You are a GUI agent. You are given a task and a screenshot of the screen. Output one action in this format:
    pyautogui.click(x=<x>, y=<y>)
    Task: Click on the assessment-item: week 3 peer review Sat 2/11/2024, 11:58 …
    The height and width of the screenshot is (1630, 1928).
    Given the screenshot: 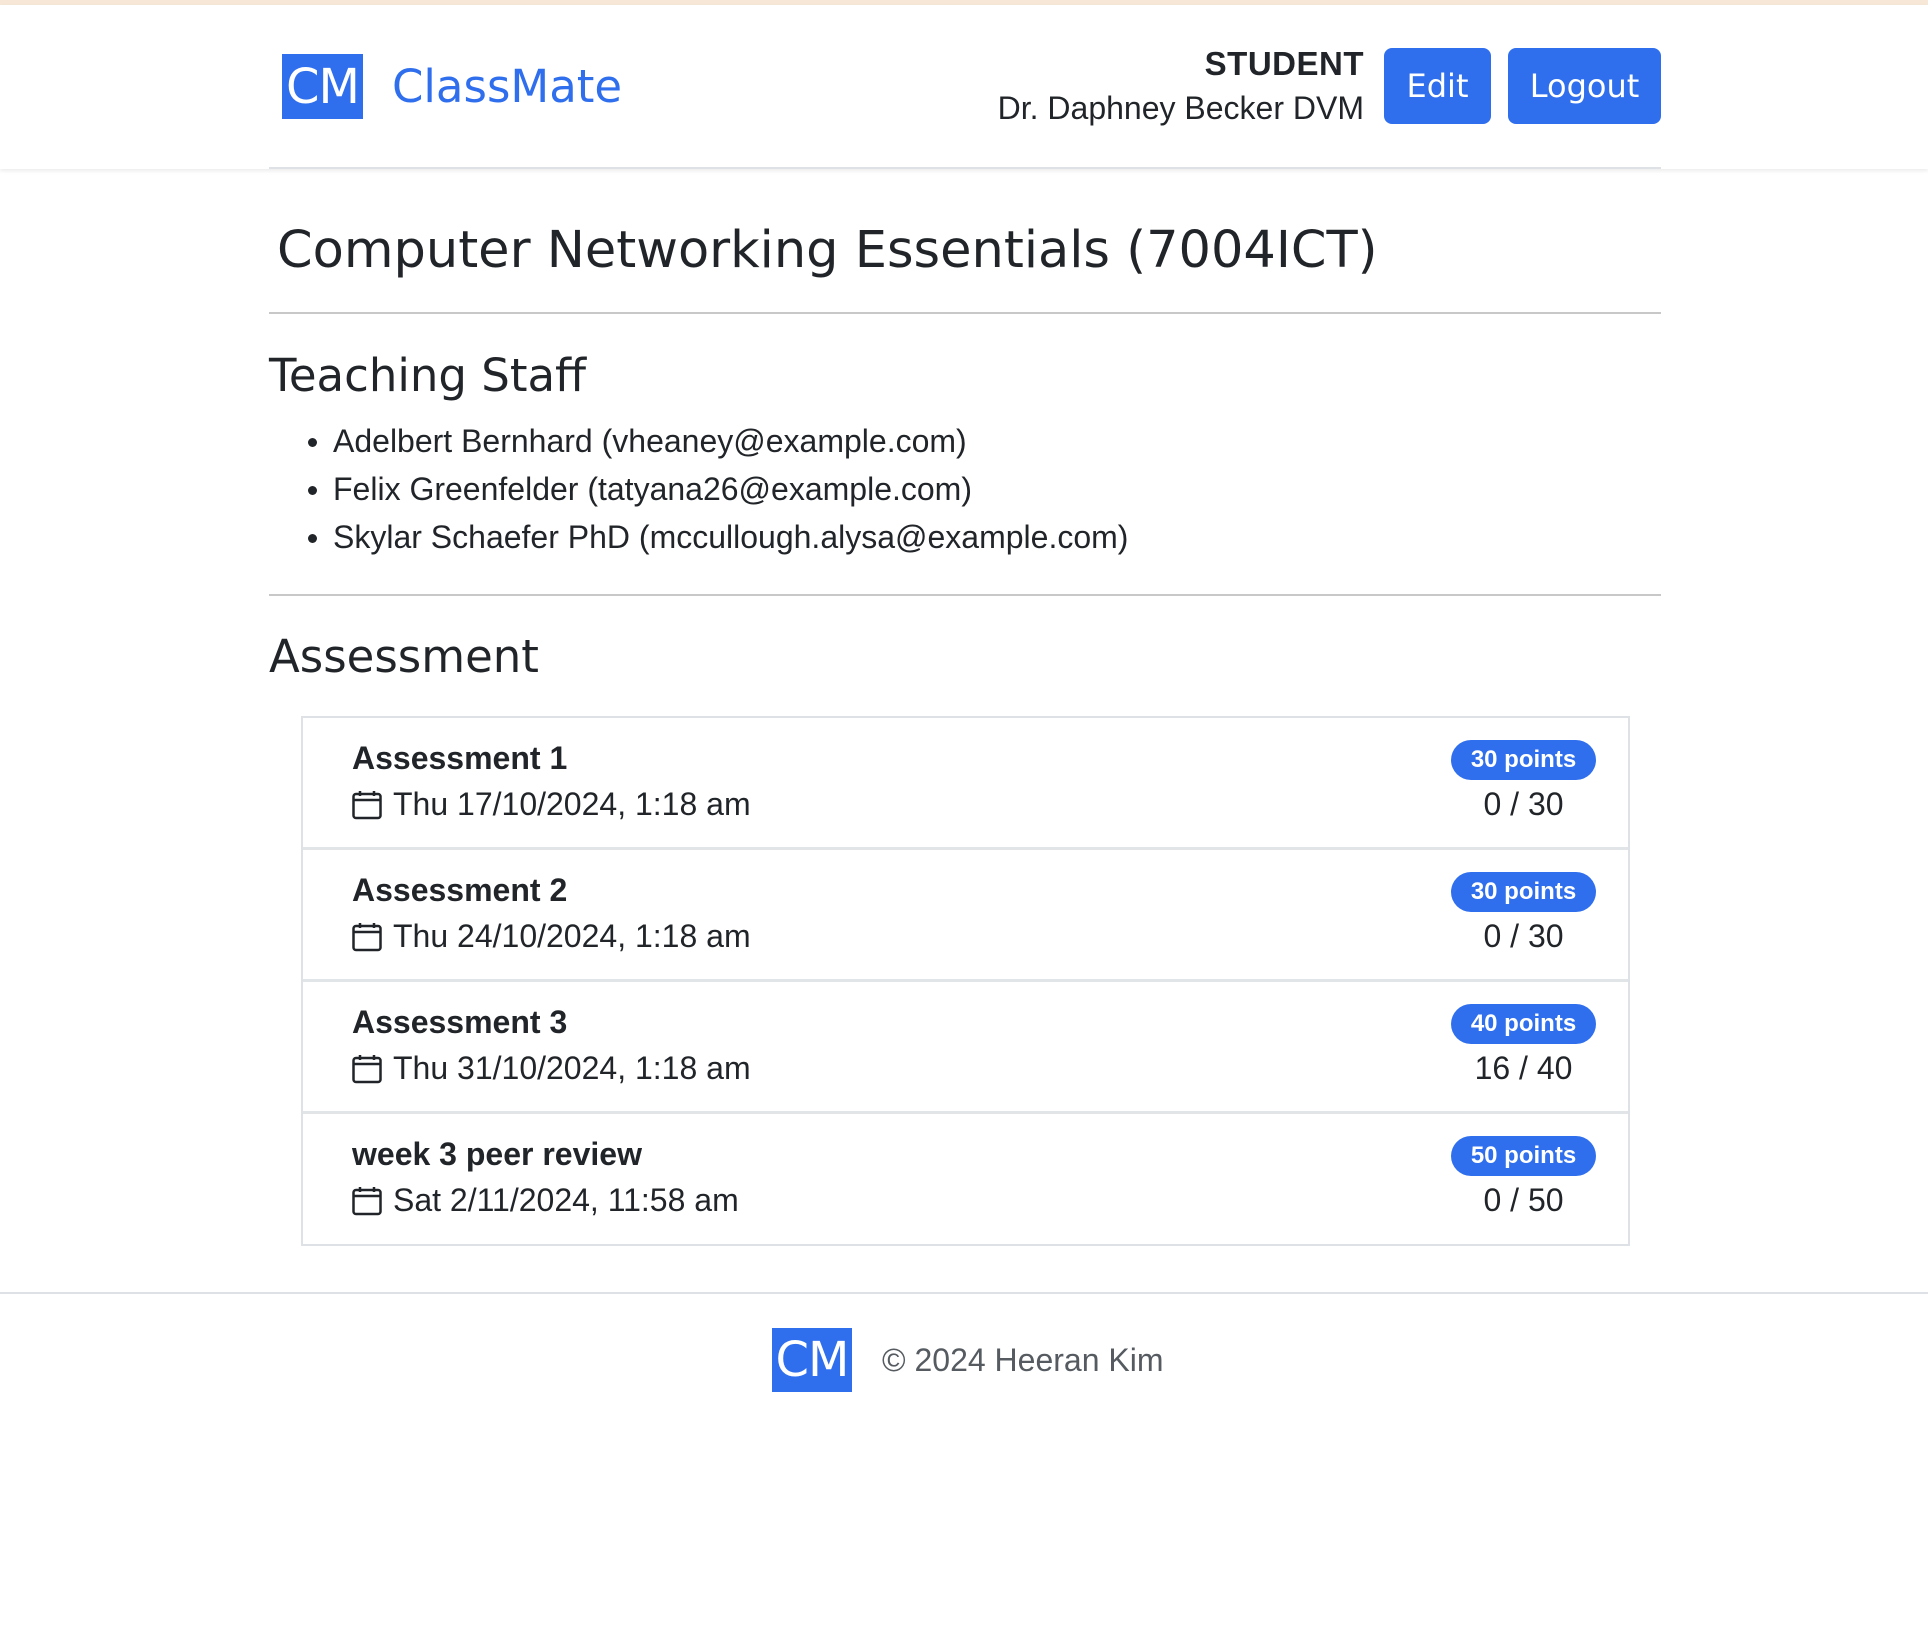 What is the action you would take?
    pyautogui.click(x=965, y=1179)
    